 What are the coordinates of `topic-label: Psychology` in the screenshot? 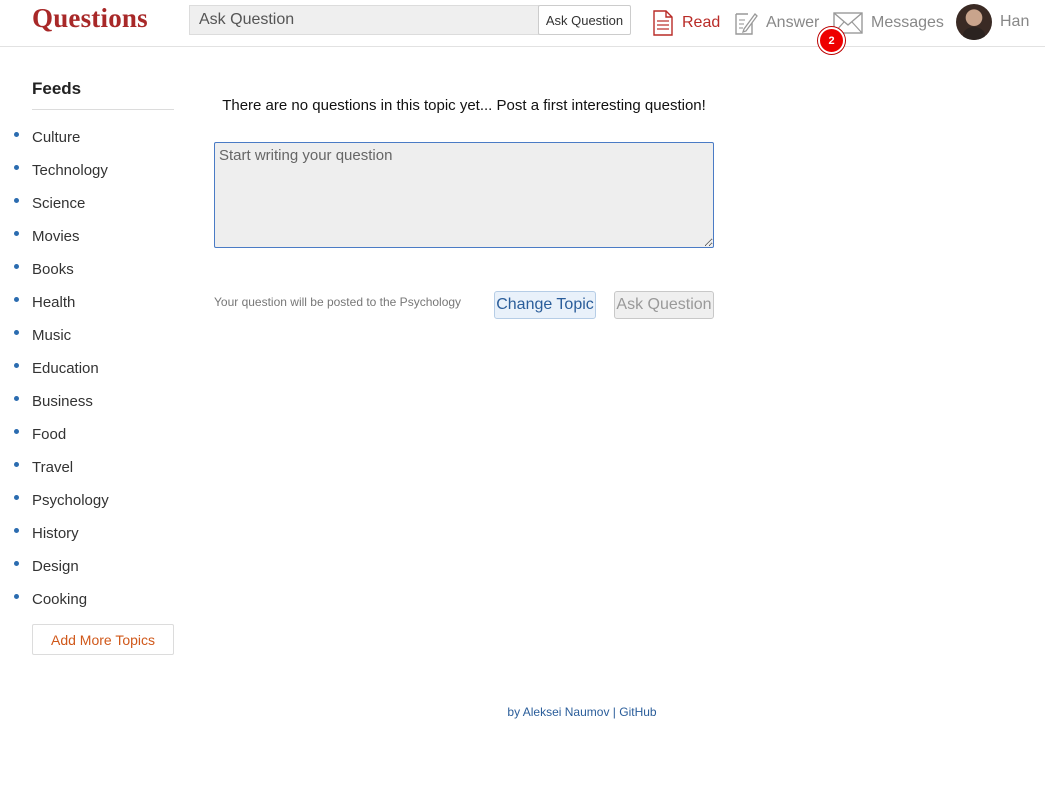 It's located at (70, 500).